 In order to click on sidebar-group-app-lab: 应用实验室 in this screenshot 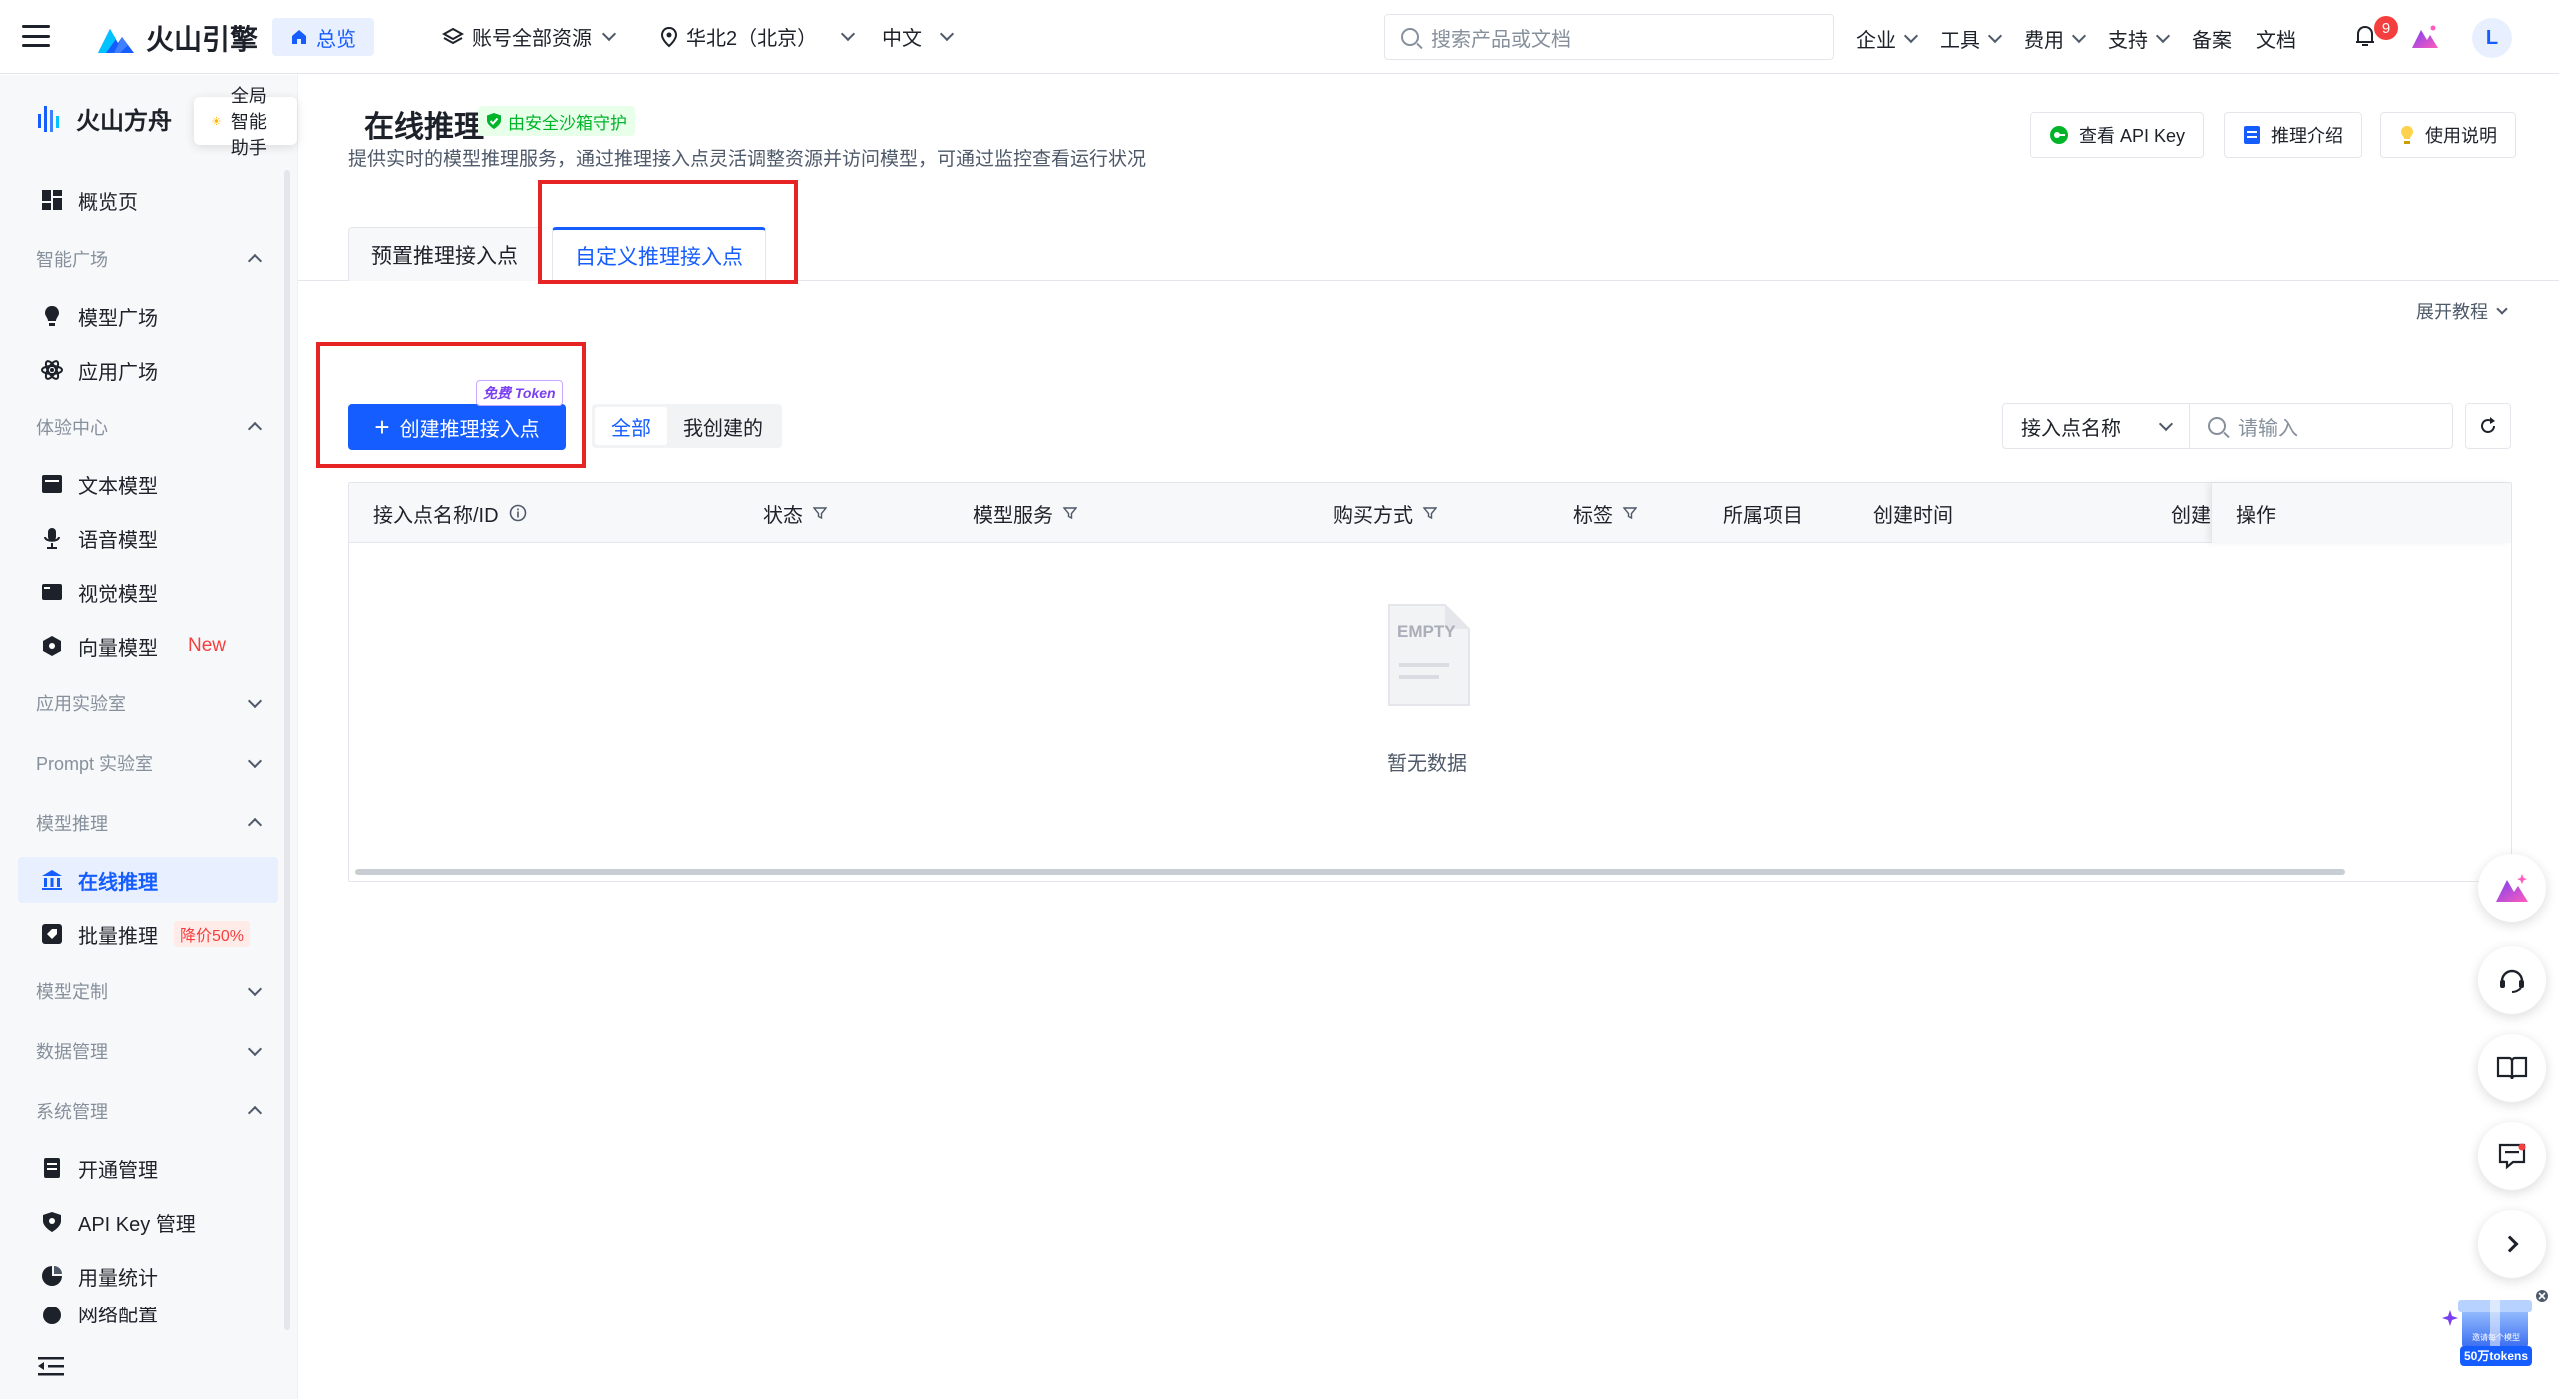, I will do `click(149, 703)`.